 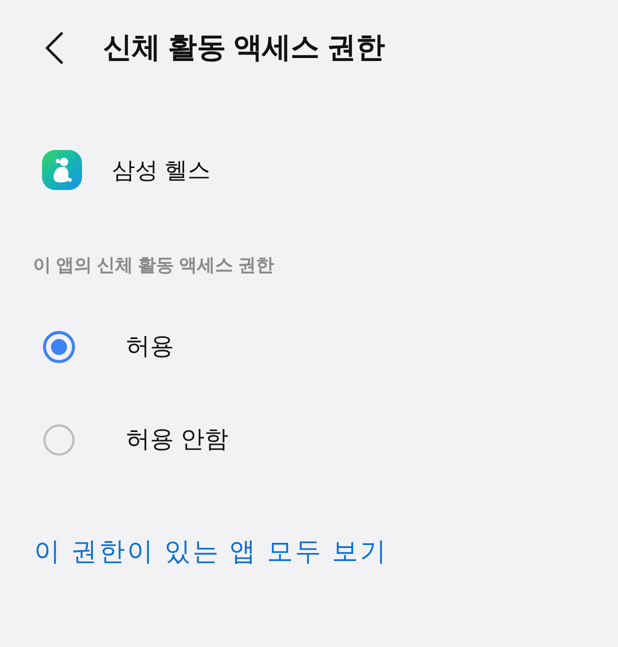 What do you see at coordinates (153, 265) in the screenshot?
I see `section-header: 이 앱의 신체 활동 액세스 권한` at bounding box center [153, 265].